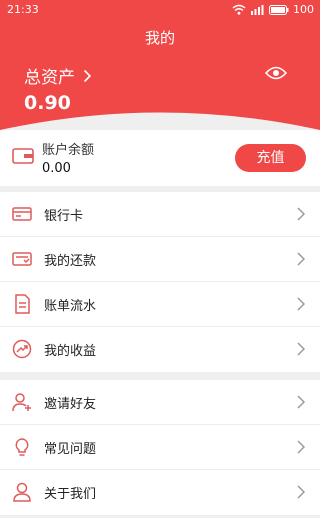  What do you see at coordinates (70, 494) in the screenshot?
I see `menu-item-label: 关于我们` at bounding box center [70, 494].